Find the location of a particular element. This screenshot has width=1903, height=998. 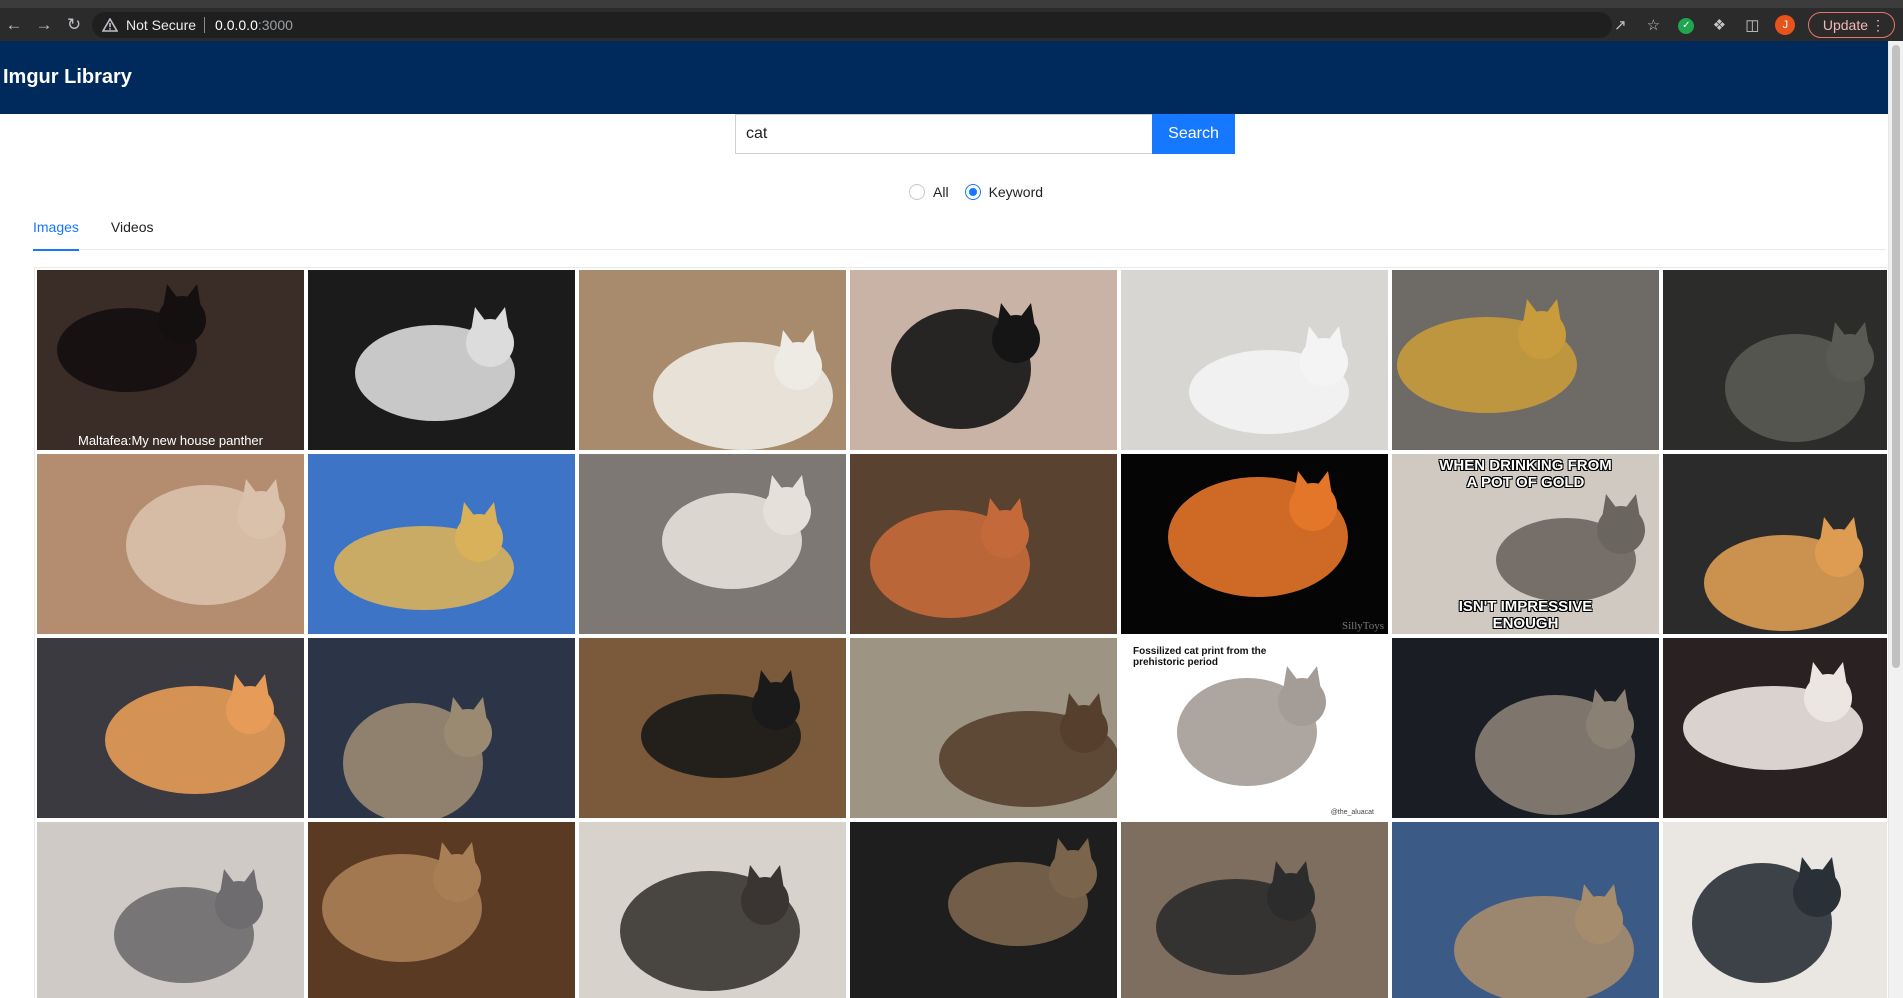

search-input is located at coordinates (943, 134).